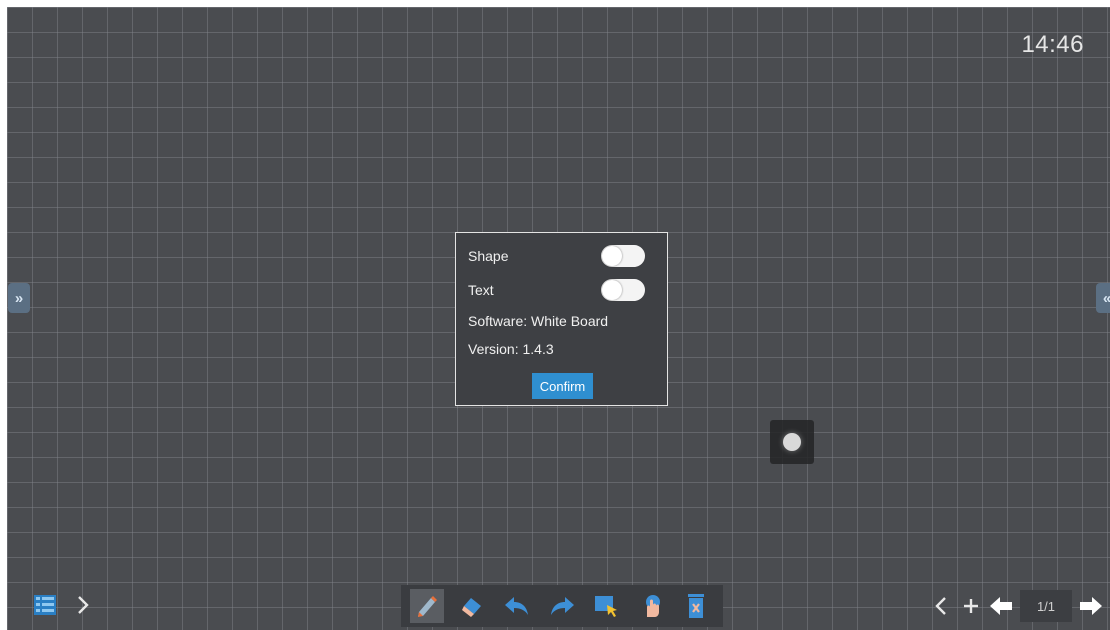 This screenshot has height=630, width=1110. I want to click on expand-right-tab: «, so click(1103, 298).